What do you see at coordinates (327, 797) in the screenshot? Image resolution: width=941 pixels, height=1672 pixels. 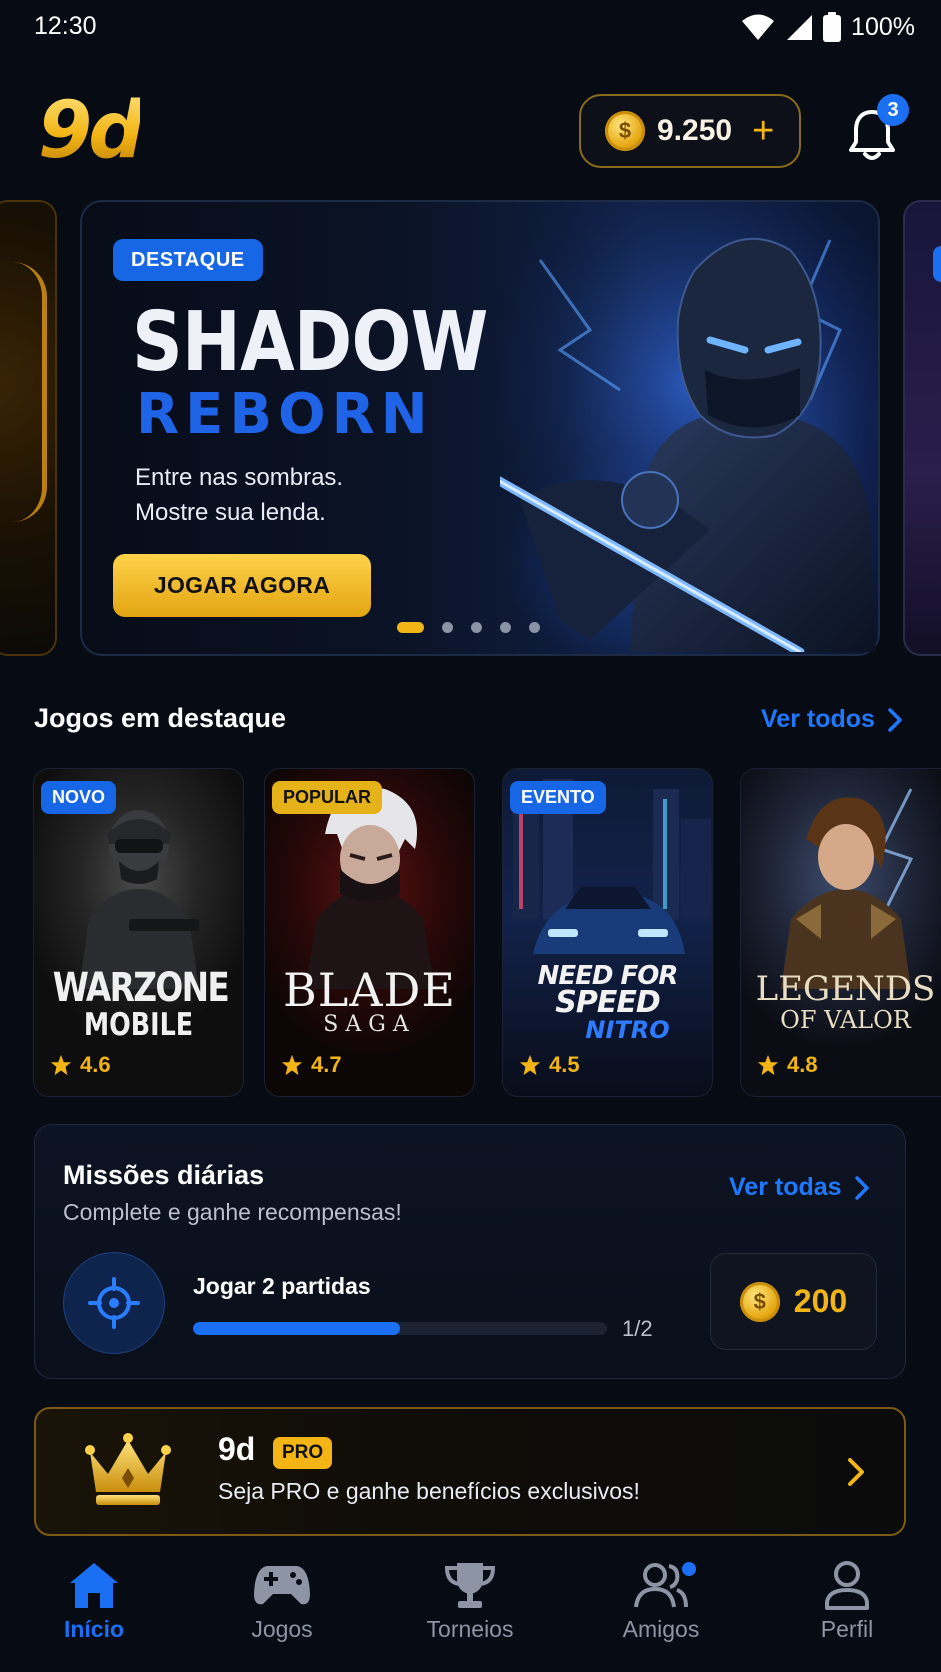 I see `game-tag: POPULAR` at bounding box center [327, 797].